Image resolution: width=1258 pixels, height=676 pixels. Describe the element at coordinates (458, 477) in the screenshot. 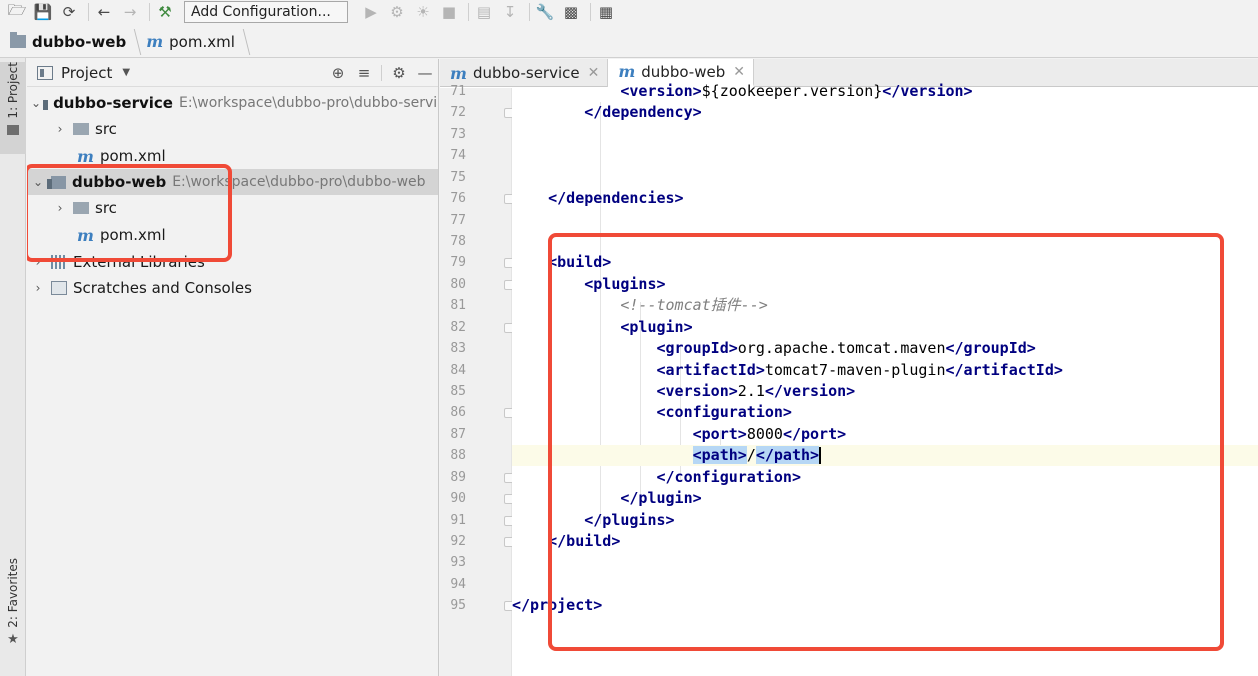

I see `line-number: 89` at that location.